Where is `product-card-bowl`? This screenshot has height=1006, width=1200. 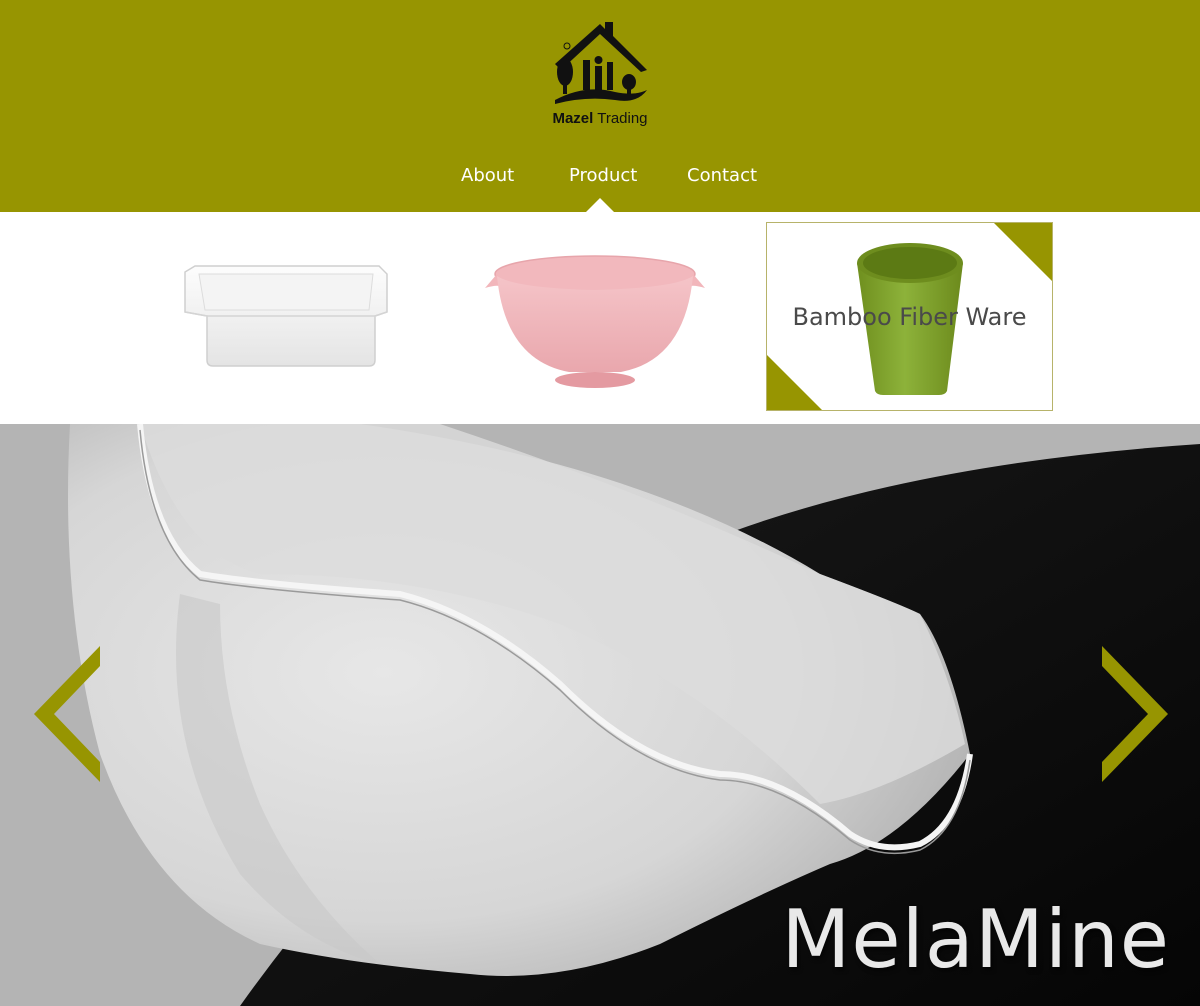
product-card-bowl is located at coordinates (620, 317).